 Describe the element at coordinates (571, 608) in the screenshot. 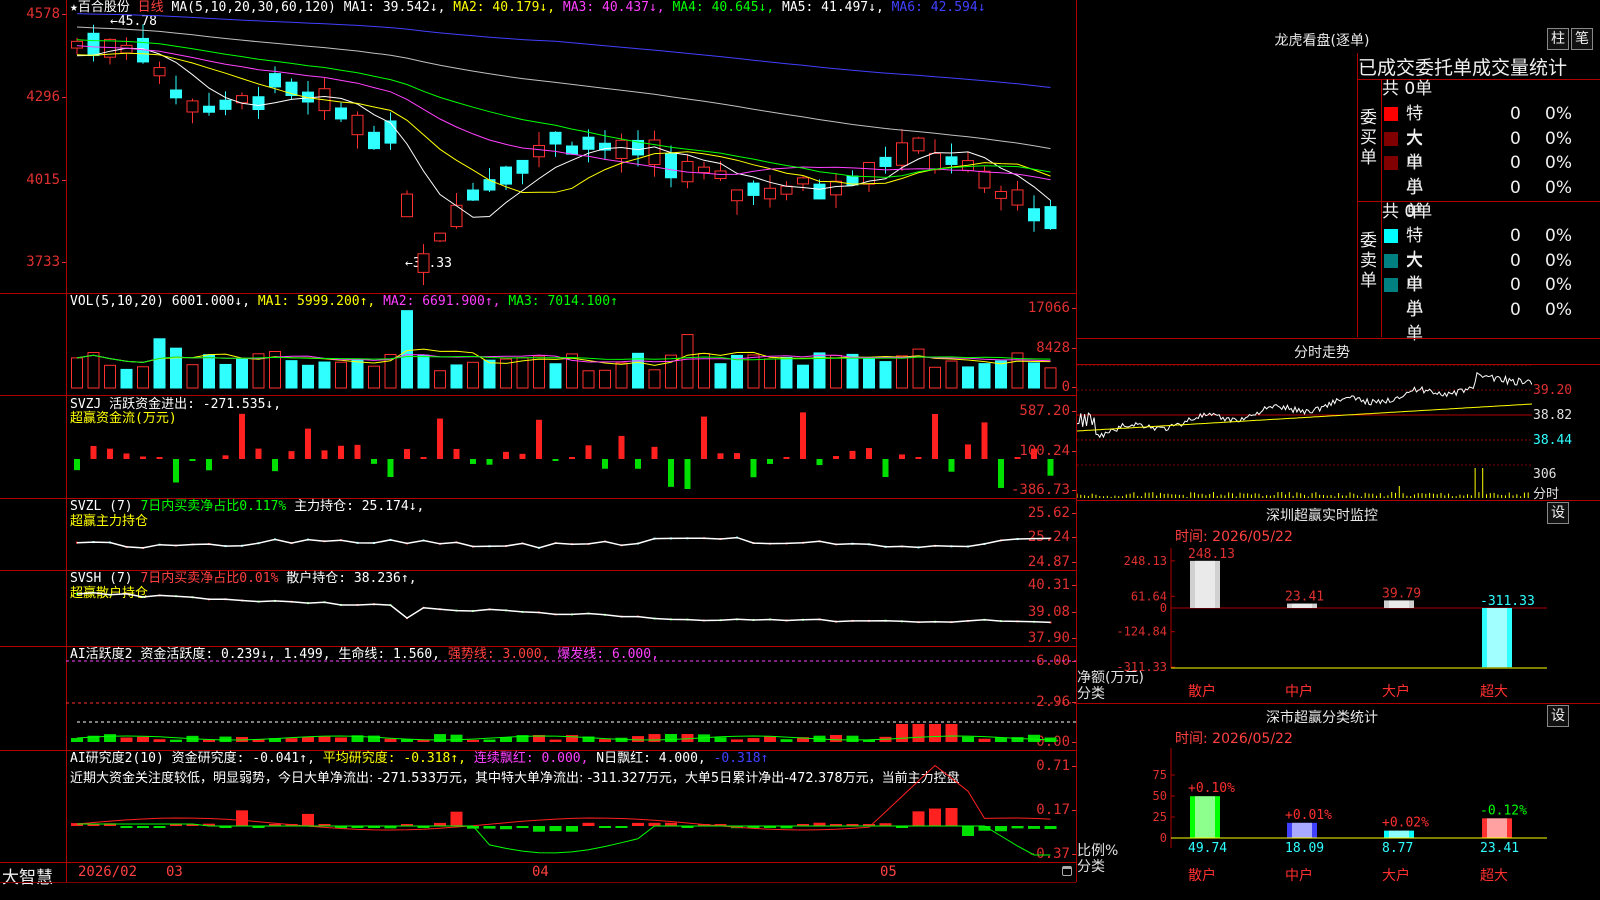

I see `retail-holding-chart` at that location.